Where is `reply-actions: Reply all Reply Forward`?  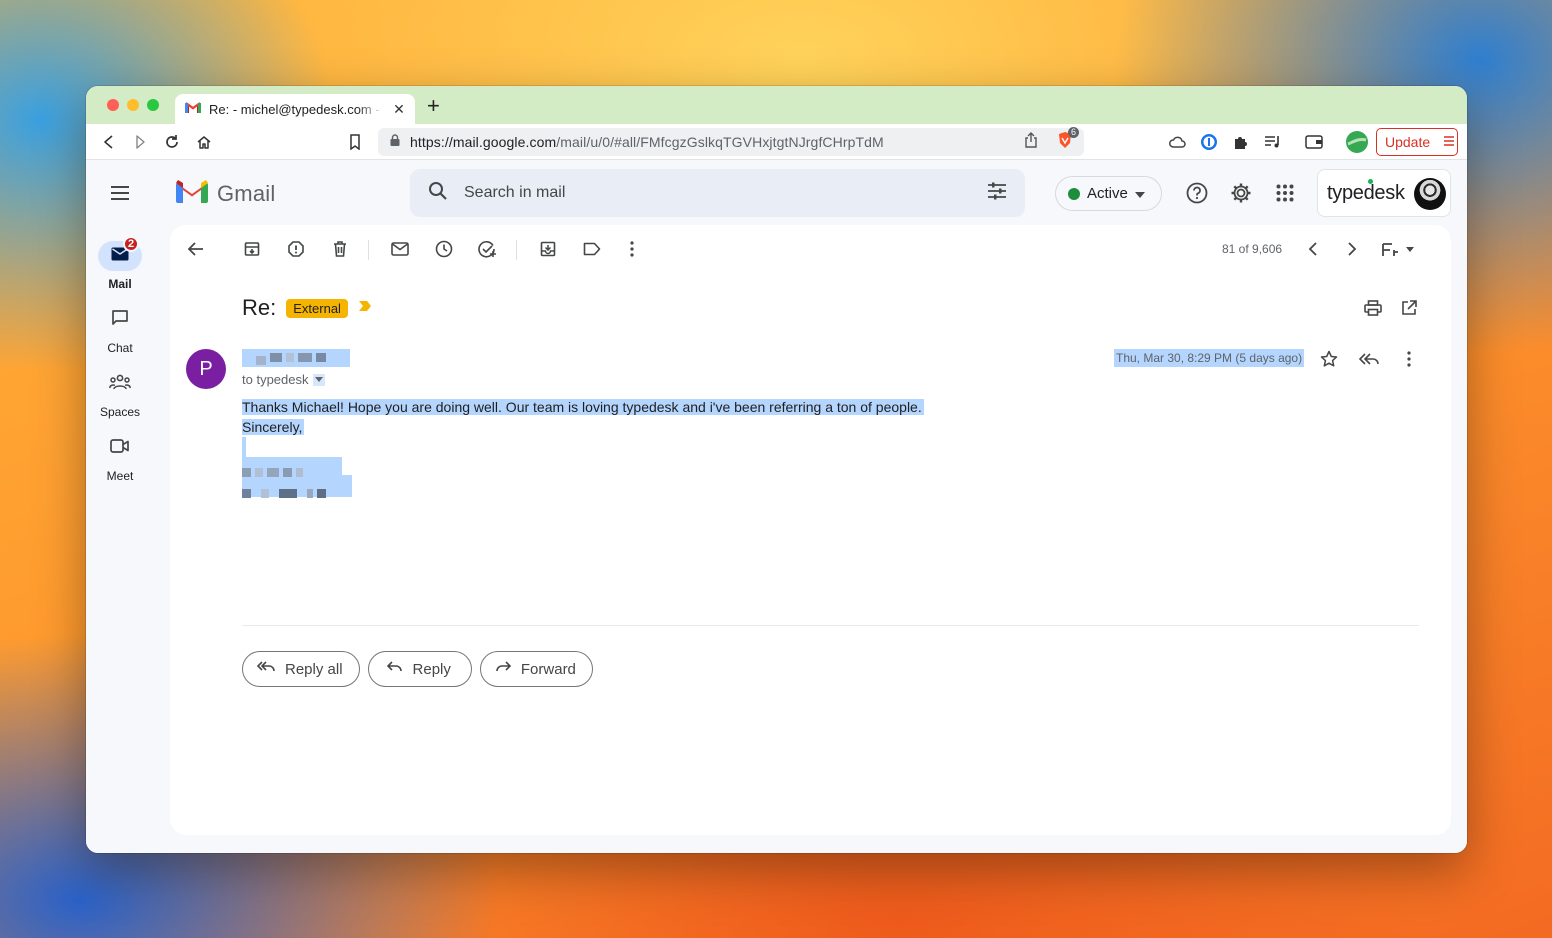 reply-actions: Reply all Reply Forward is located at coordinates (417, 669).